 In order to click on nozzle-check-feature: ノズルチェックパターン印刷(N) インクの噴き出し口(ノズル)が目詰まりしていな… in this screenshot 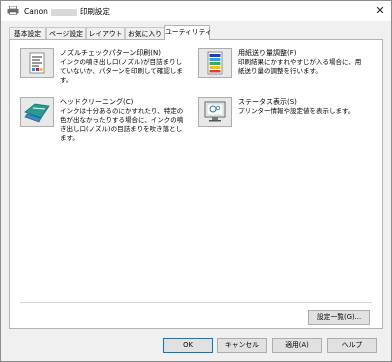, I will do `click(107, 68)`.